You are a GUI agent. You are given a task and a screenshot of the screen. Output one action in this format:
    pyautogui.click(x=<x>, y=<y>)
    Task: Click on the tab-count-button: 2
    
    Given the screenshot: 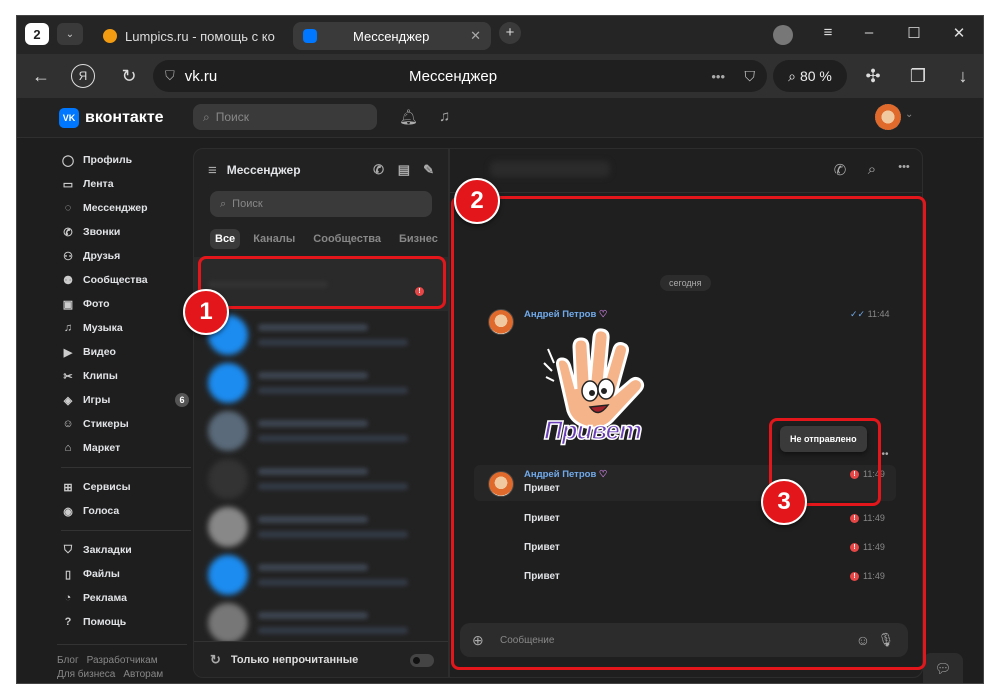 What is the action you would take?
    pyautogui.click(x=37, y=34)
    